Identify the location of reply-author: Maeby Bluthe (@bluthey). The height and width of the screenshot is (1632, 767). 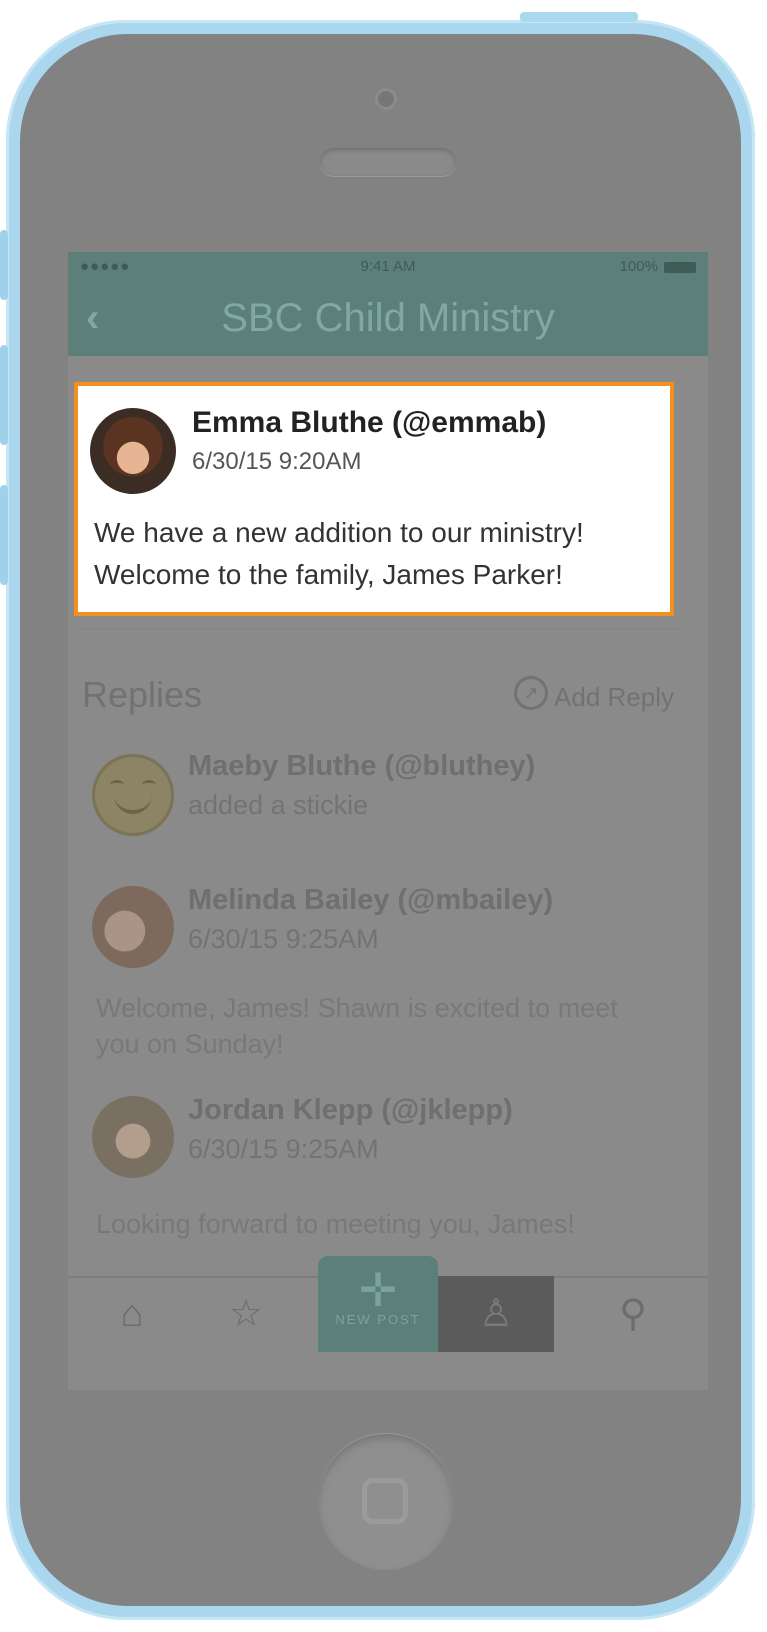
(361, 766).